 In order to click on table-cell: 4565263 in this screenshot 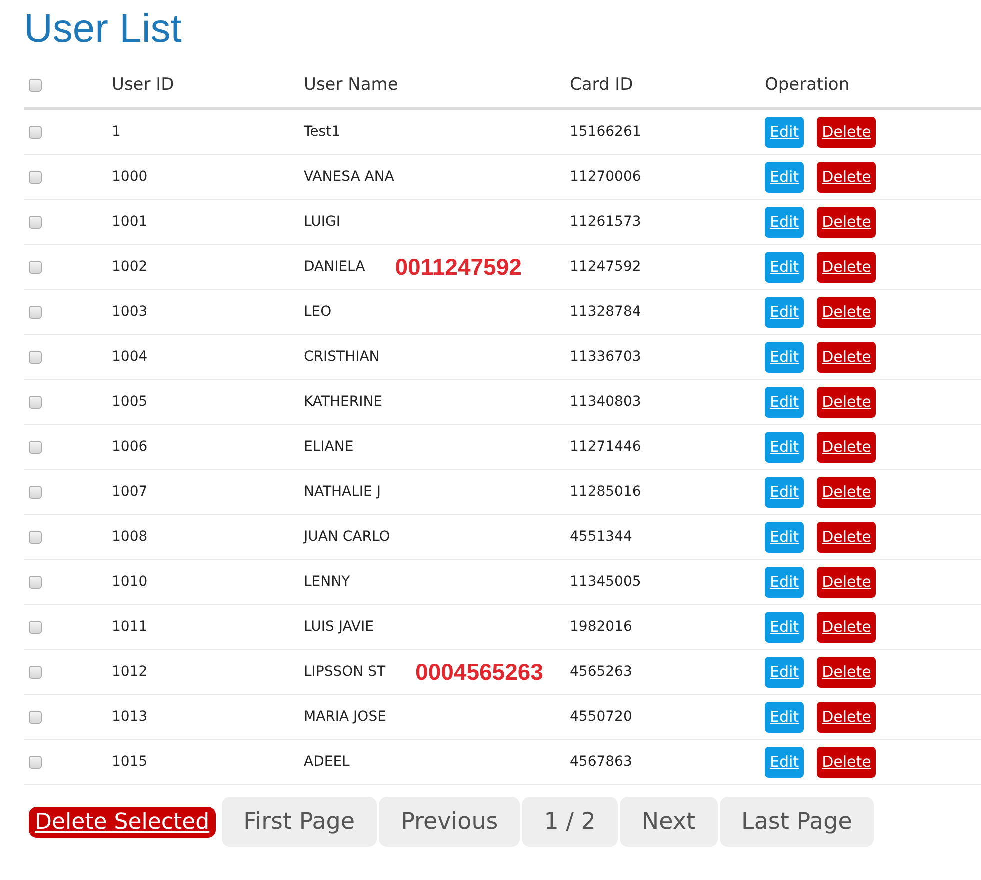, I will do `click(601, 672)`.